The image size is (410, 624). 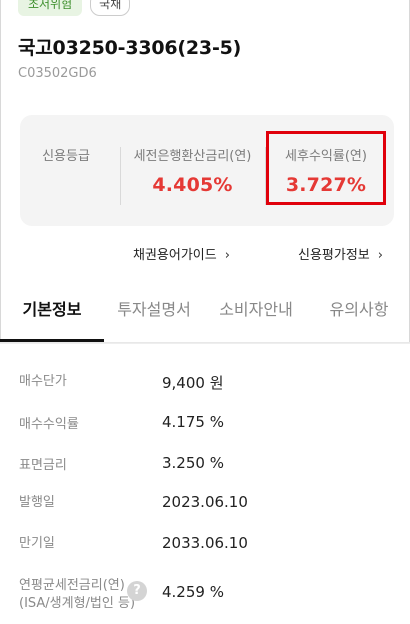 I want to click on row-label: 매수수익률, so click(x=49, y=424).